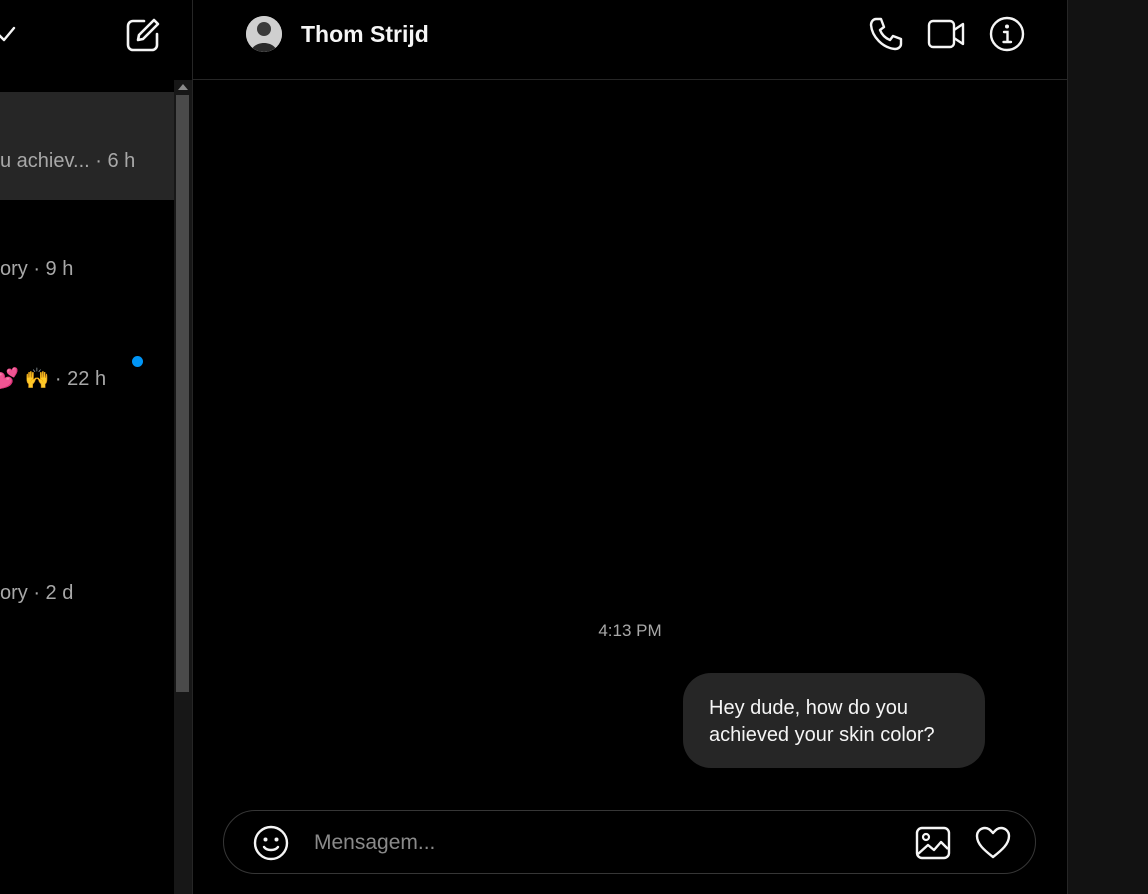 The width and height of the screenshot is (1148, 894). What do you see at coordinates (264, 34) in the screenshot?
I see `avatar` at bounding box center [264, 34].